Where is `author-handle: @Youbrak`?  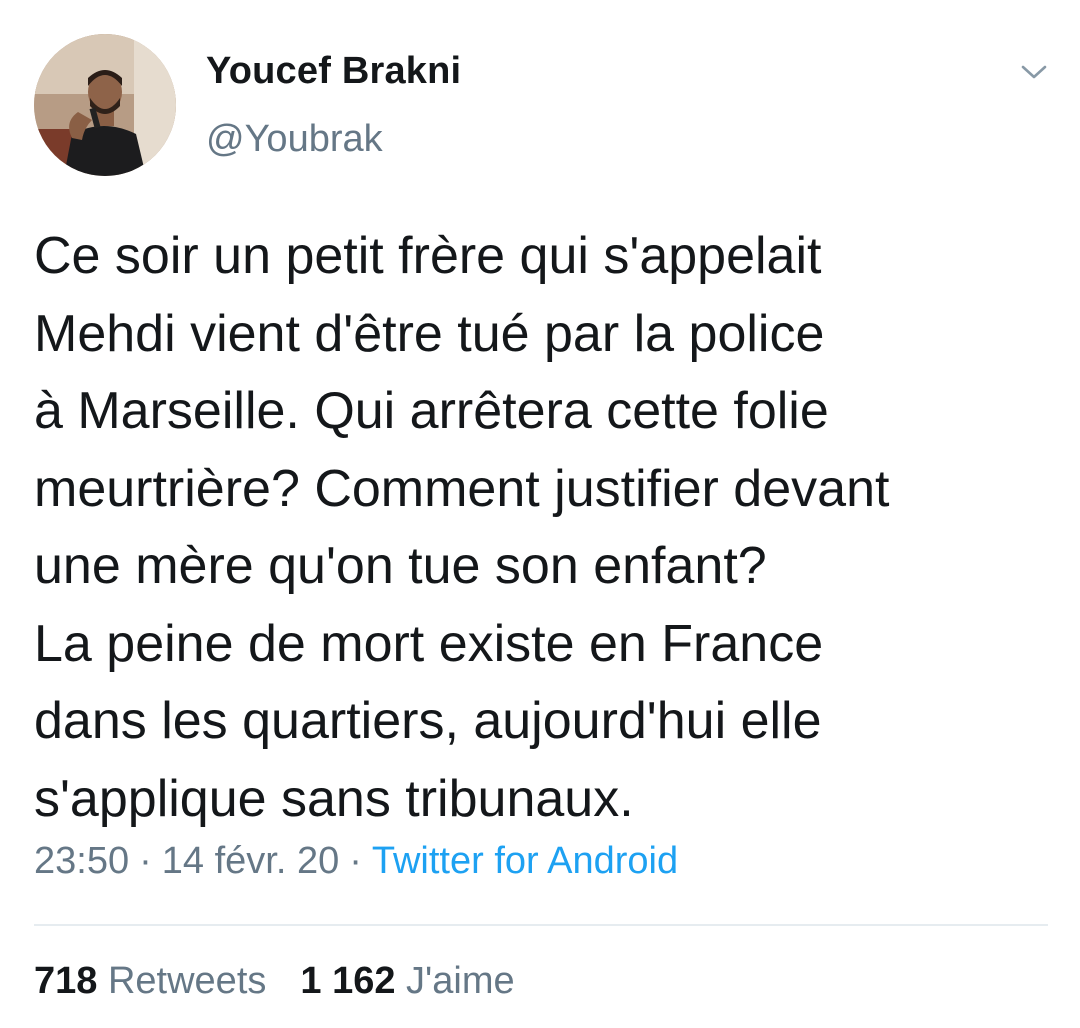
author-handle: @Youbrak is located at coordinates (294, 139).